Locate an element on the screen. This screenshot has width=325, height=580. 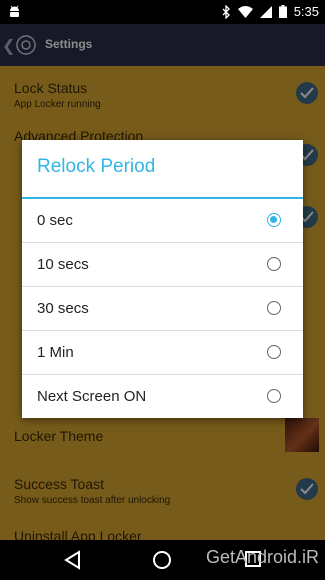
option-1-min: 1 Min is located at coordinates (162, 353).